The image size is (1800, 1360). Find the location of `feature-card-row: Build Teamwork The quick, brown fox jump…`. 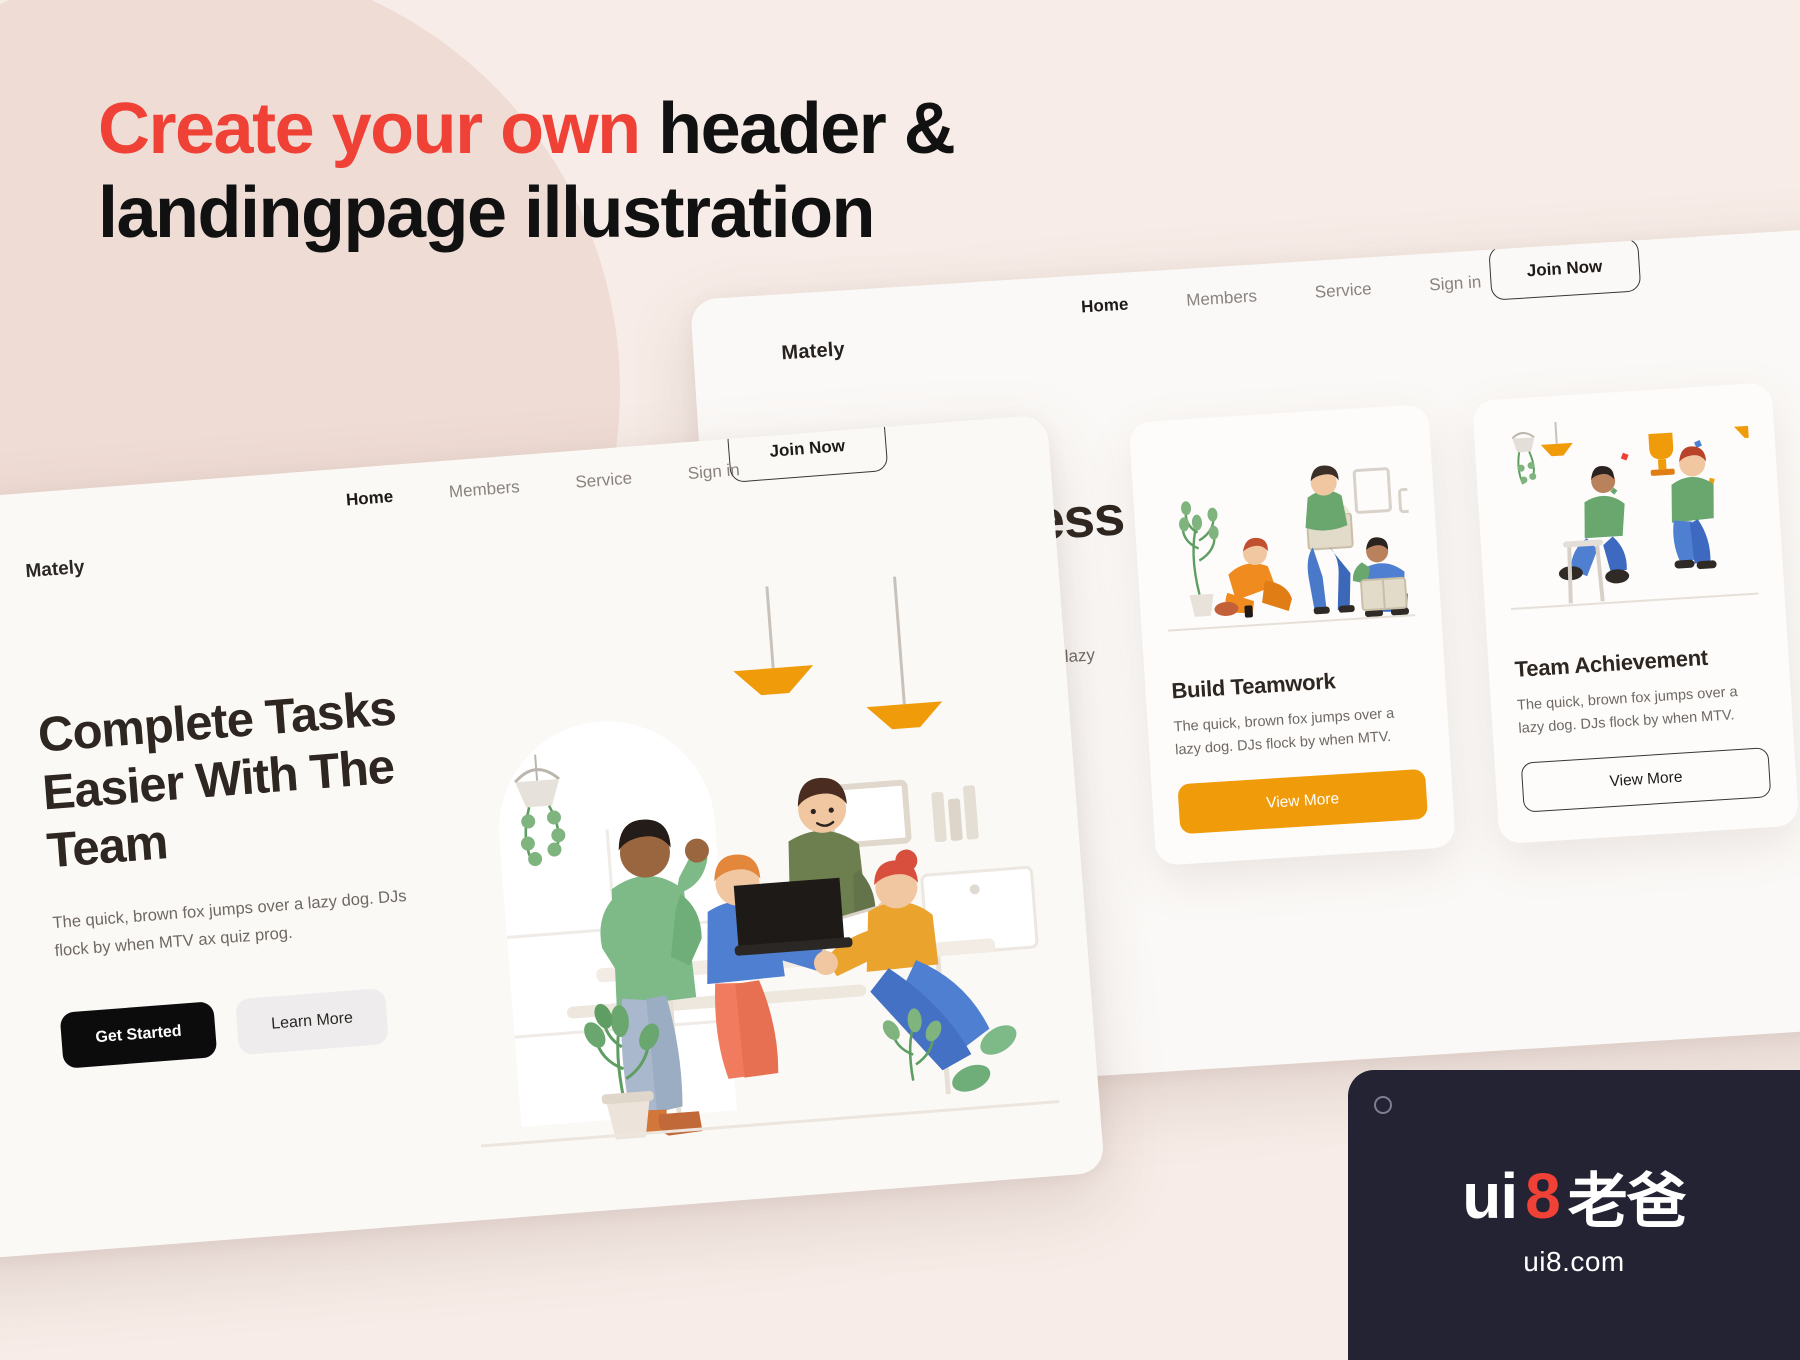

feature-card-row: Build Teamwork The quick, brown fox jump… is located at coordinates (1464, 624).